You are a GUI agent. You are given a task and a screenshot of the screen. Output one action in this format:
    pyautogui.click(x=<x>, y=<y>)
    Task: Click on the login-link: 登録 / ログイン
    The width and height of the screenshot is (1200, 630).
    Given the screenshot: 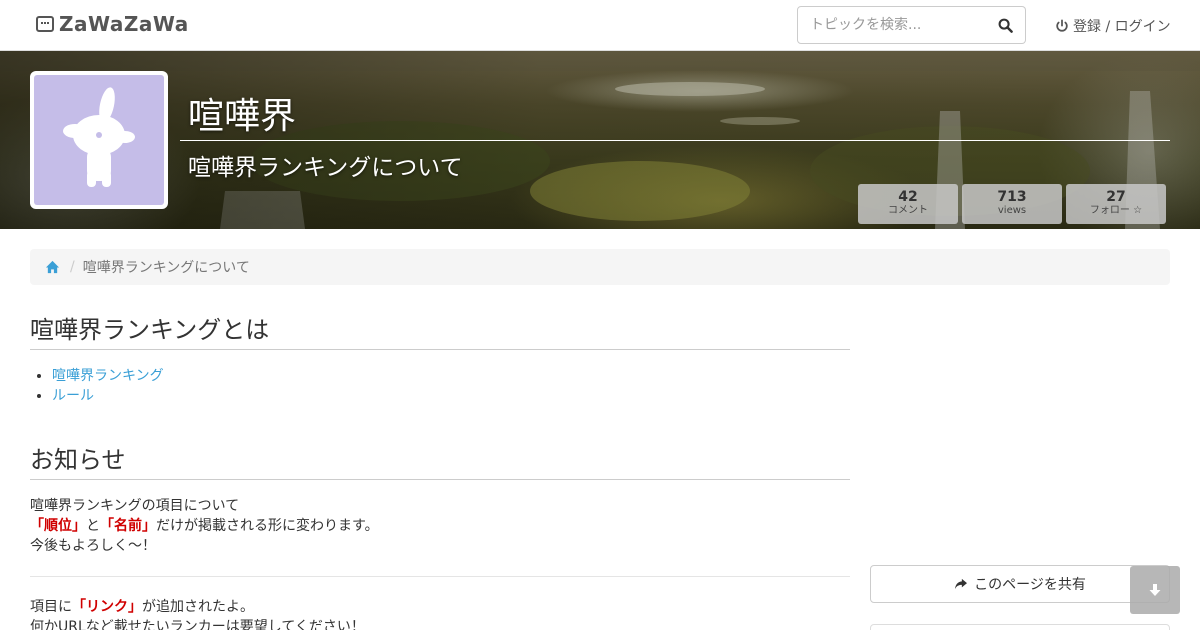 What is the action you would take?
    pyautogui.click(x=1113, y=26)
    